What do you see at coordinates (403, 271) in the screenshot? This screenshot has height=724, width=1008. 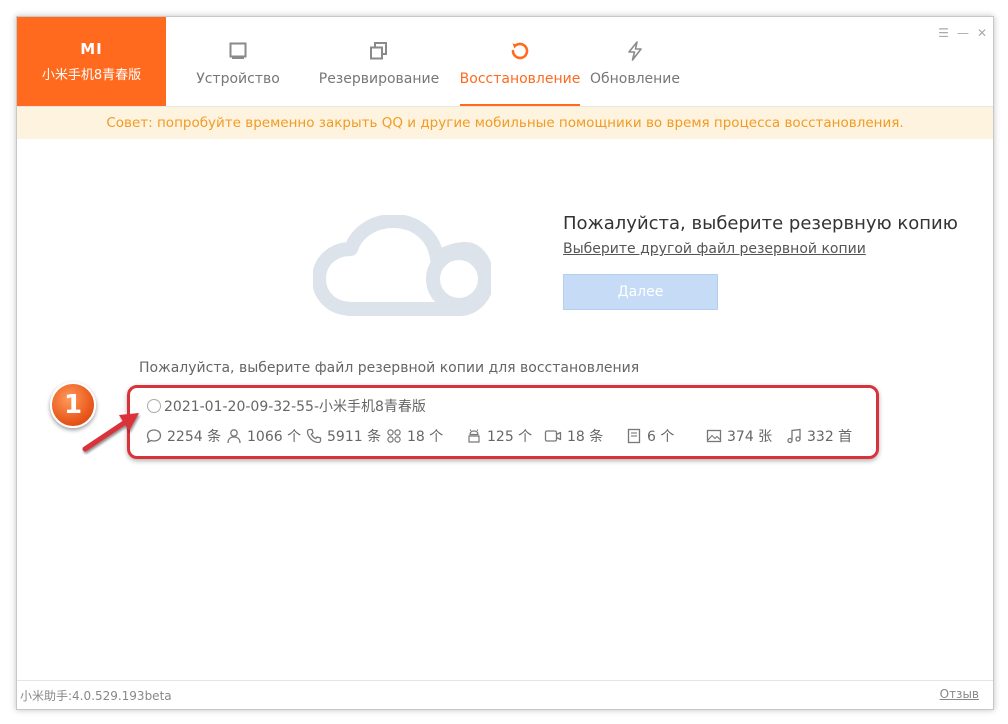 I see `cloud-icon` at bounding box center [403, 271].